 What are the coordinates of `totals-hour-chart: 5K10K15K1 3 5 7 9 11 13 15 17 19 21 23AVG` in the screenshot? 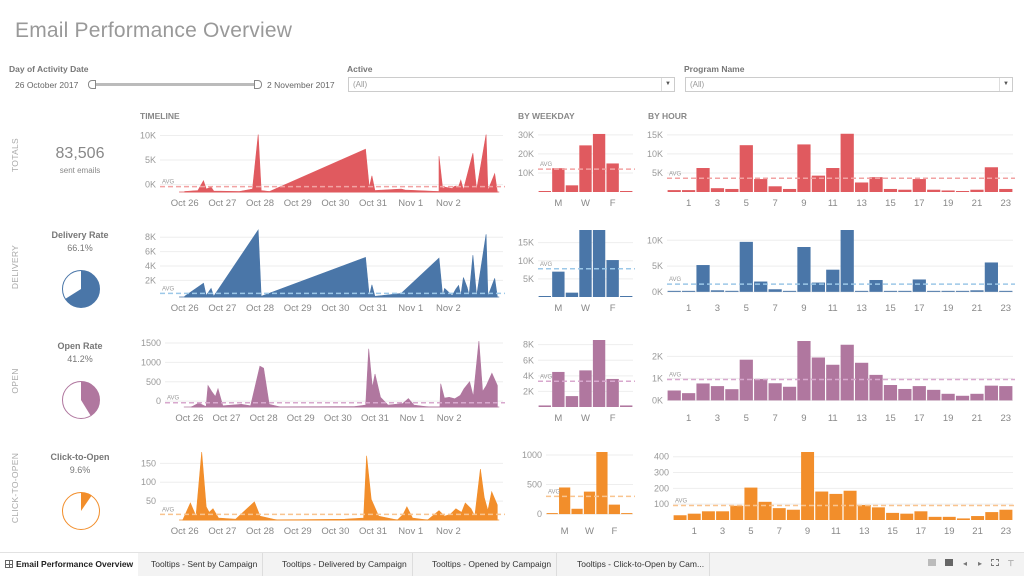 It's located at (827, 169).